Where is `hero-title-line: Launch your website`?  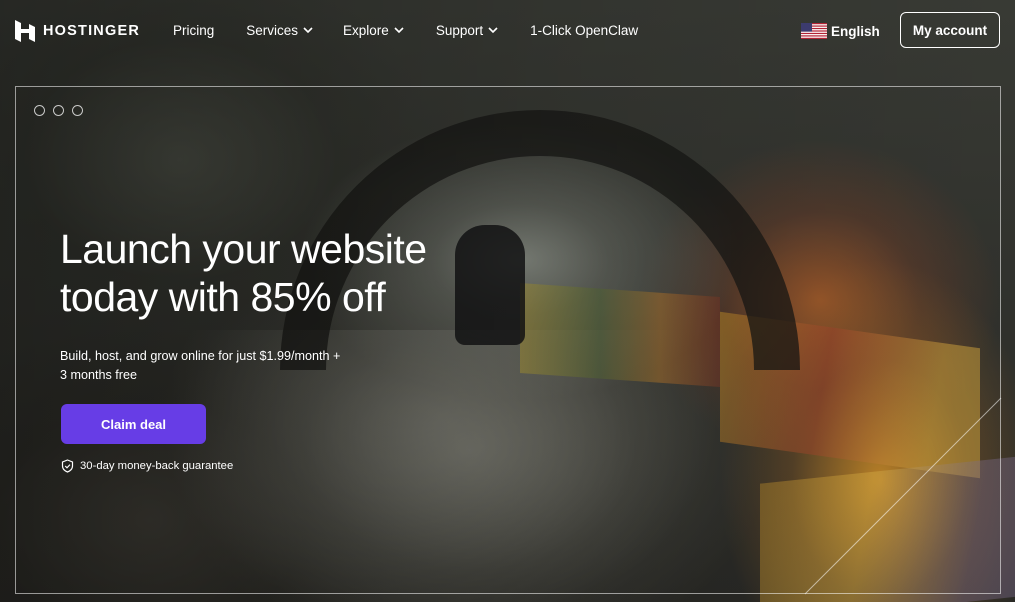
hero-title-line: Launch your website is located at coordinates (243, 249).